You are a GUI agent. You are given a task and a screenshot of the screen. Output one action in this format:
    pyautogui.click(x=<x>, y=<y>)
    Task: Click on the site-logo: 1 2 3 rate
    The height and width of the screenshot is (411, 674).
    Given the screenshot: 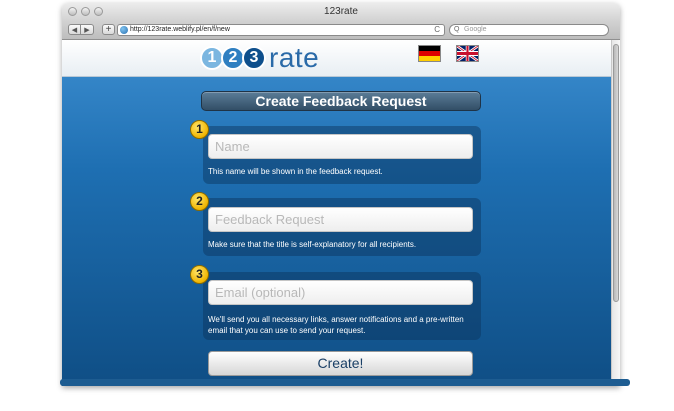 What is the action you would take?
    pyautogui.click(x=259, y=58)
    